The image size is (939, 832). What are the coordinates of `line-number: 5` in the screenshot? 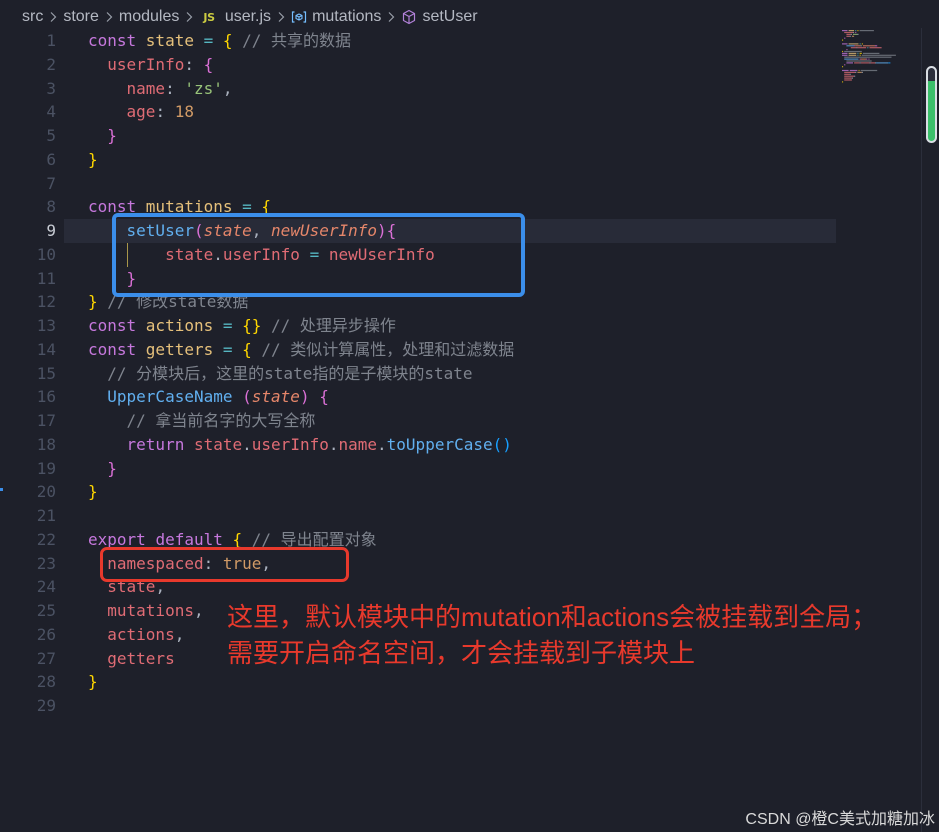 It's located at (28, 136).